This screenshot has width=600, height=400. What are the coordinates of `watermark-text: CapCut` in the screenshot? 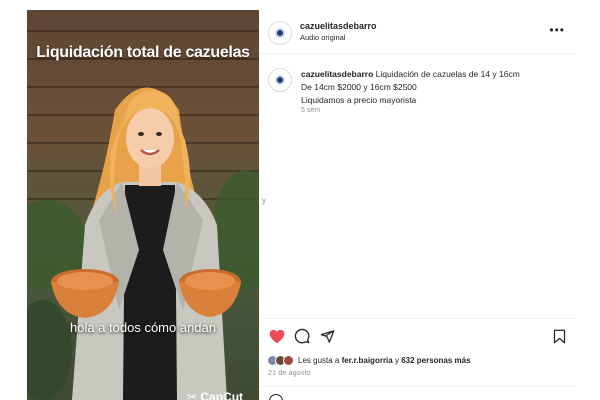 It's located at (222, 395).